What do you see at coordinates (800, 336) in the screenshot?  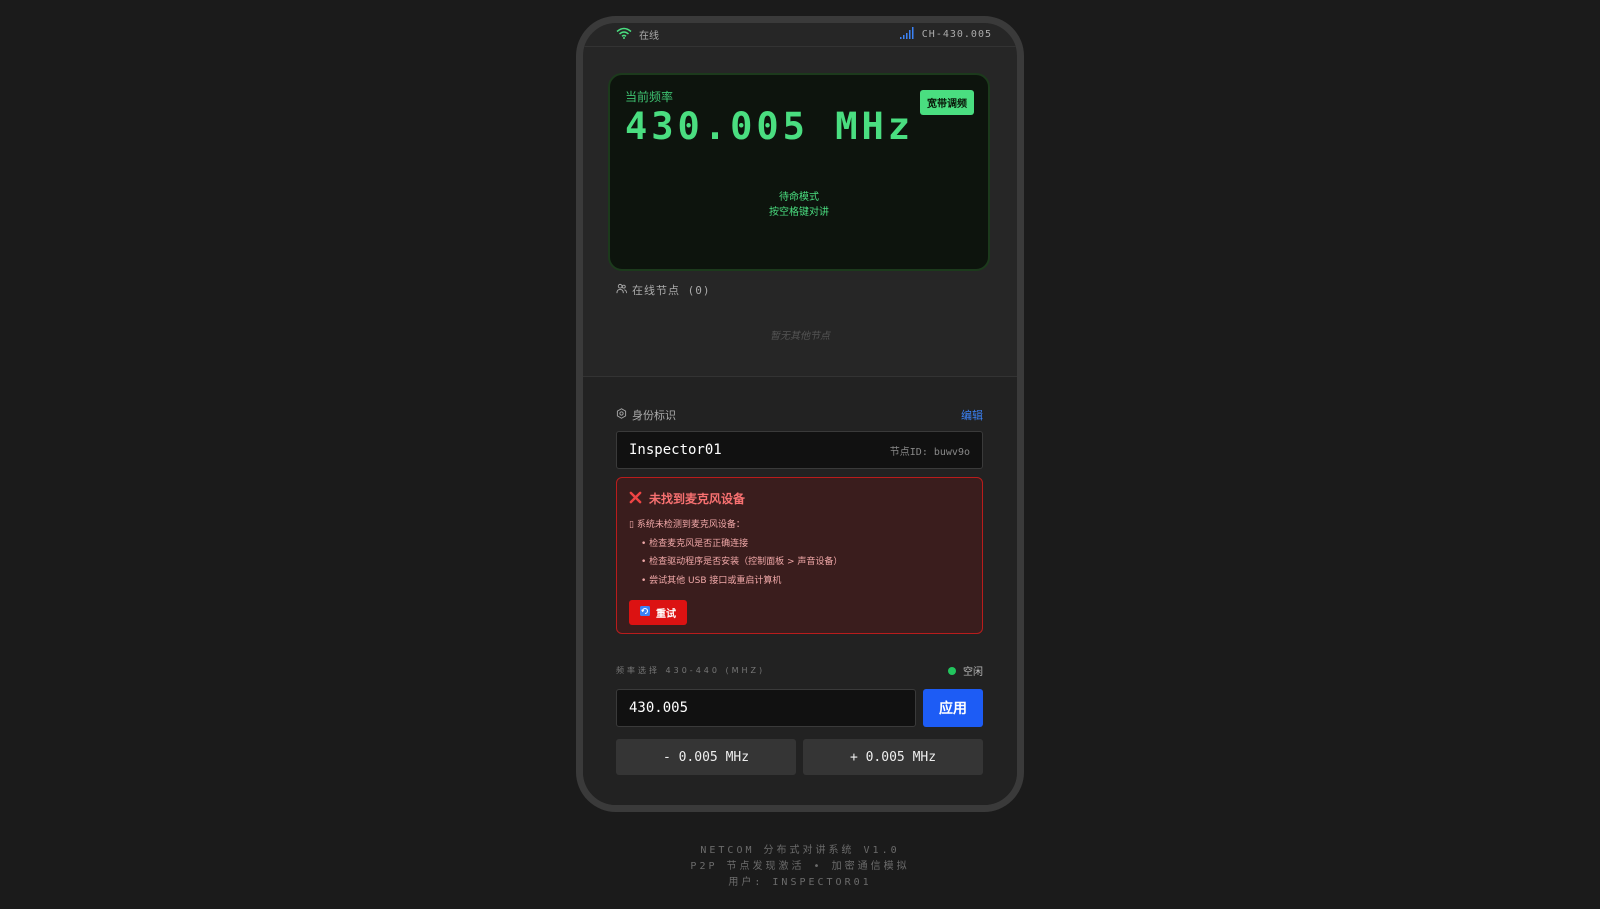 I see `no-nodes-message: 暂无其他节点` at bounding box center [800, 336].